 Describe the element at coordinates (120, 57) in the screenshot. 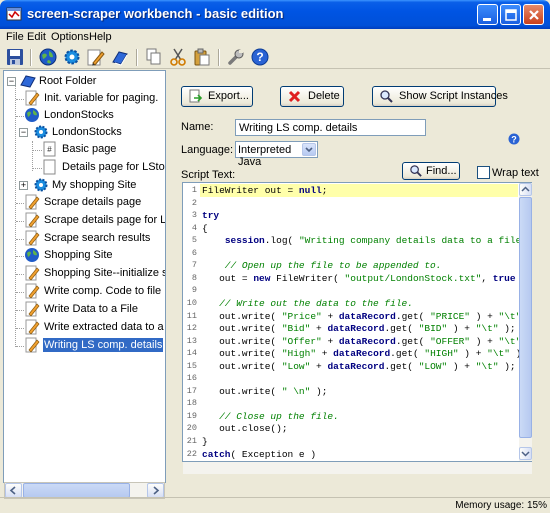

I see `book-icon` at that location.